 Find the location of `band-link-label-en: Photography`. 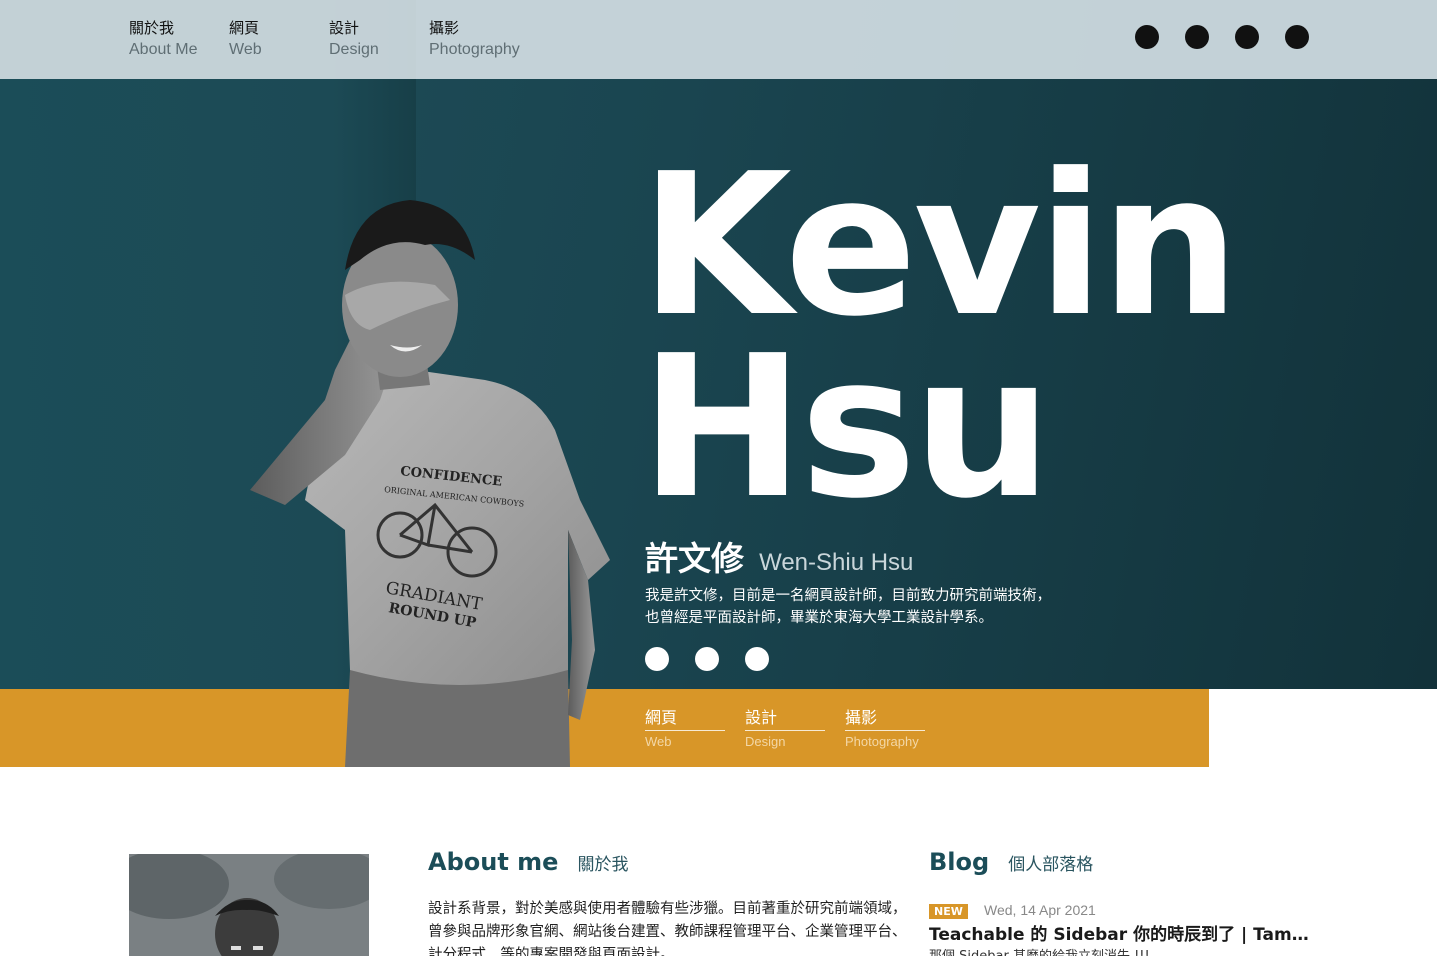

band-link-label-en: Photography is located at coordinates (882, 741).